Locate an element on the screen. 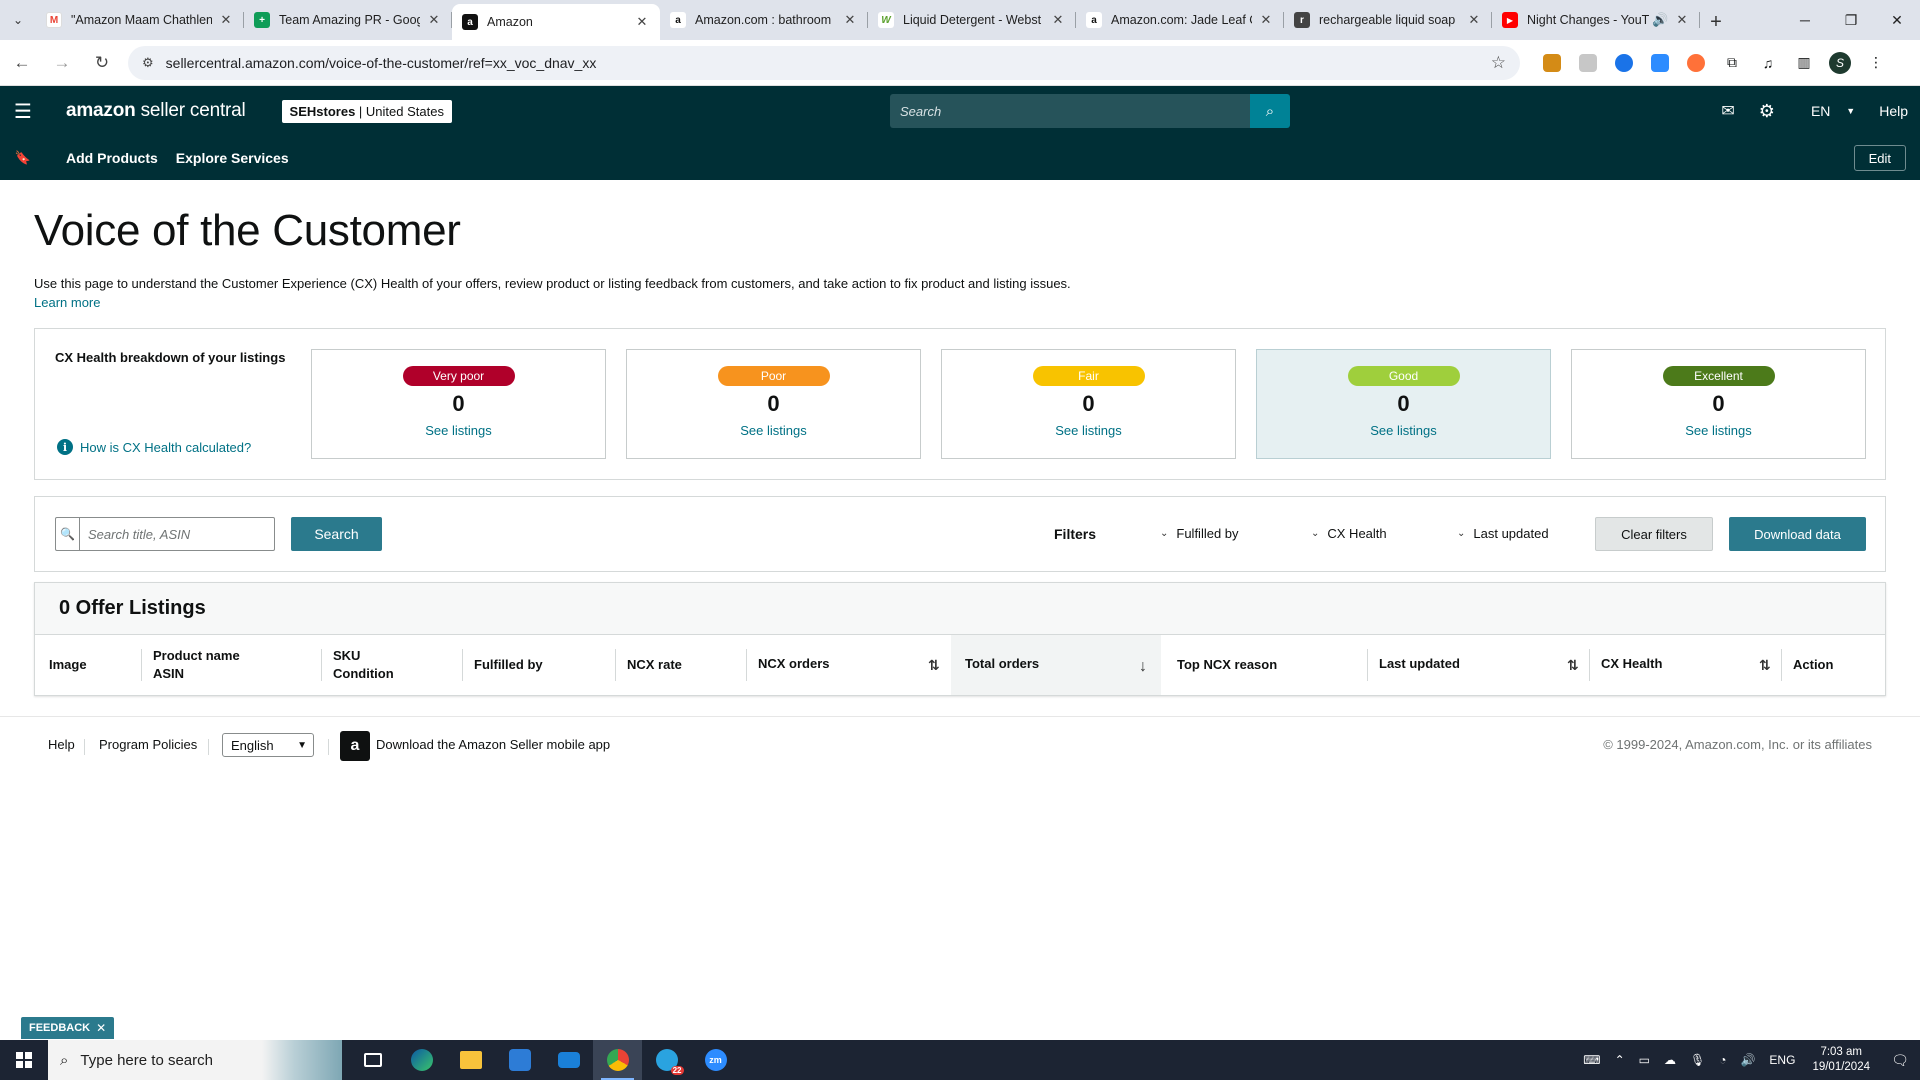 This screenshot has height=1080, width=1920. network-icon: ◔ is located at coordinates (1722, 1060).